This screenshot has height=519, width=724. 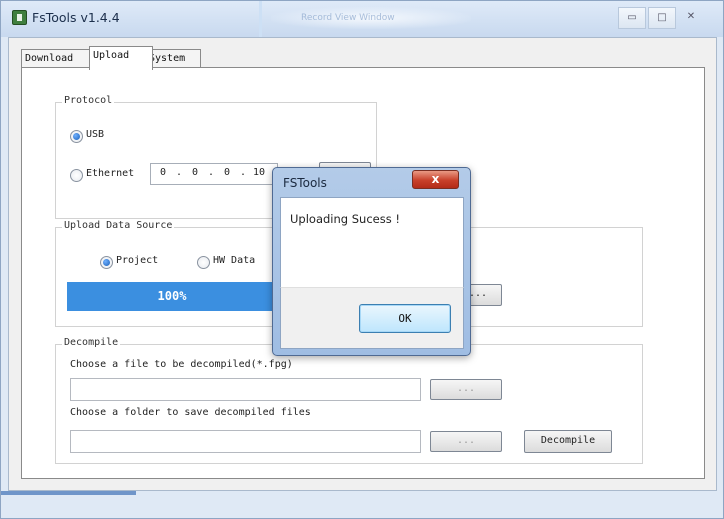 I want to click on decompile-button: Decompile, so click(x=568, y=441).